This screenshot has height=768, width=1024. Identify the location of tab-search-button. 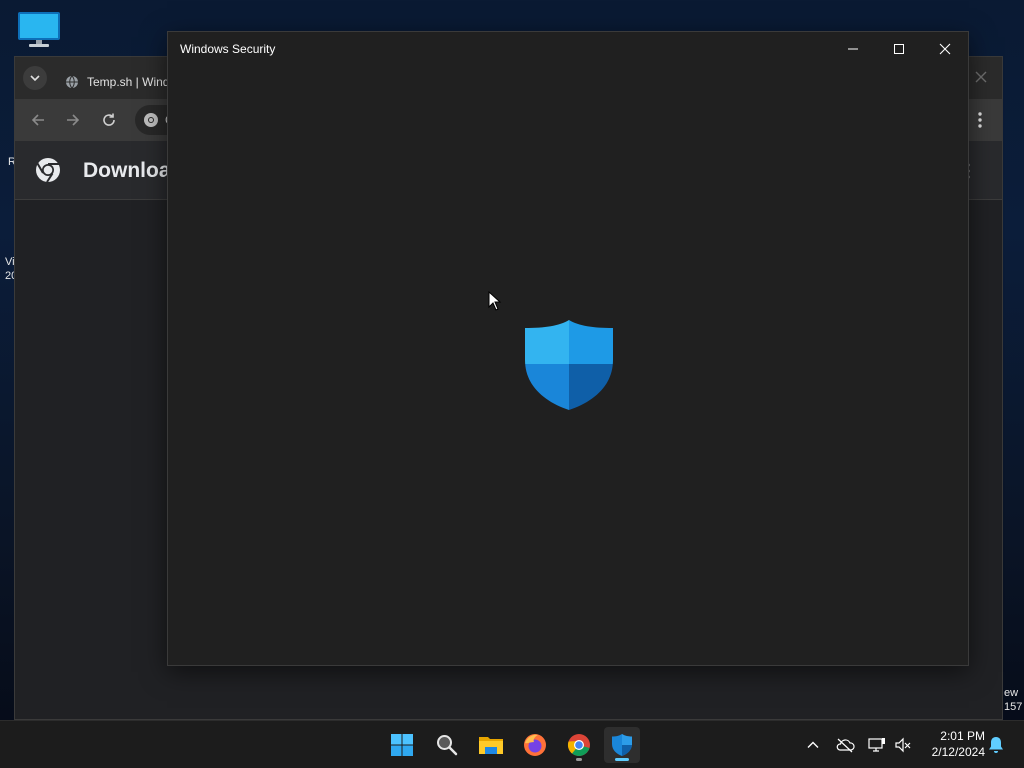
(35, 78).